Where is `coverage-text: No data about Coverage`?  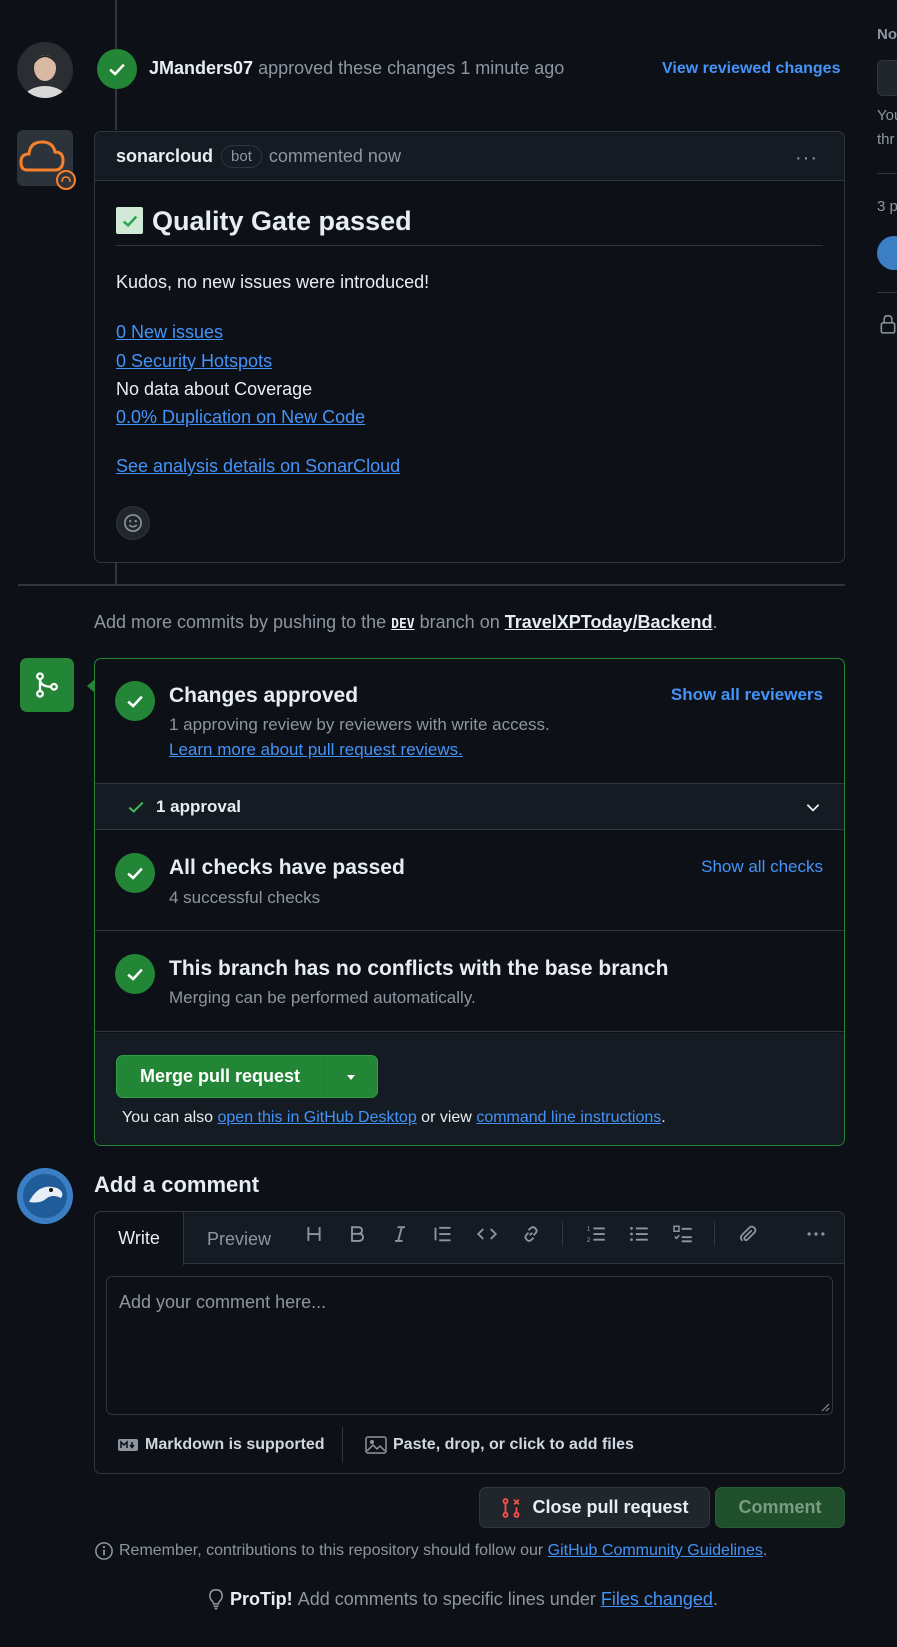 coverage-text: No data about Coverage is located at coordinates (214, 389).